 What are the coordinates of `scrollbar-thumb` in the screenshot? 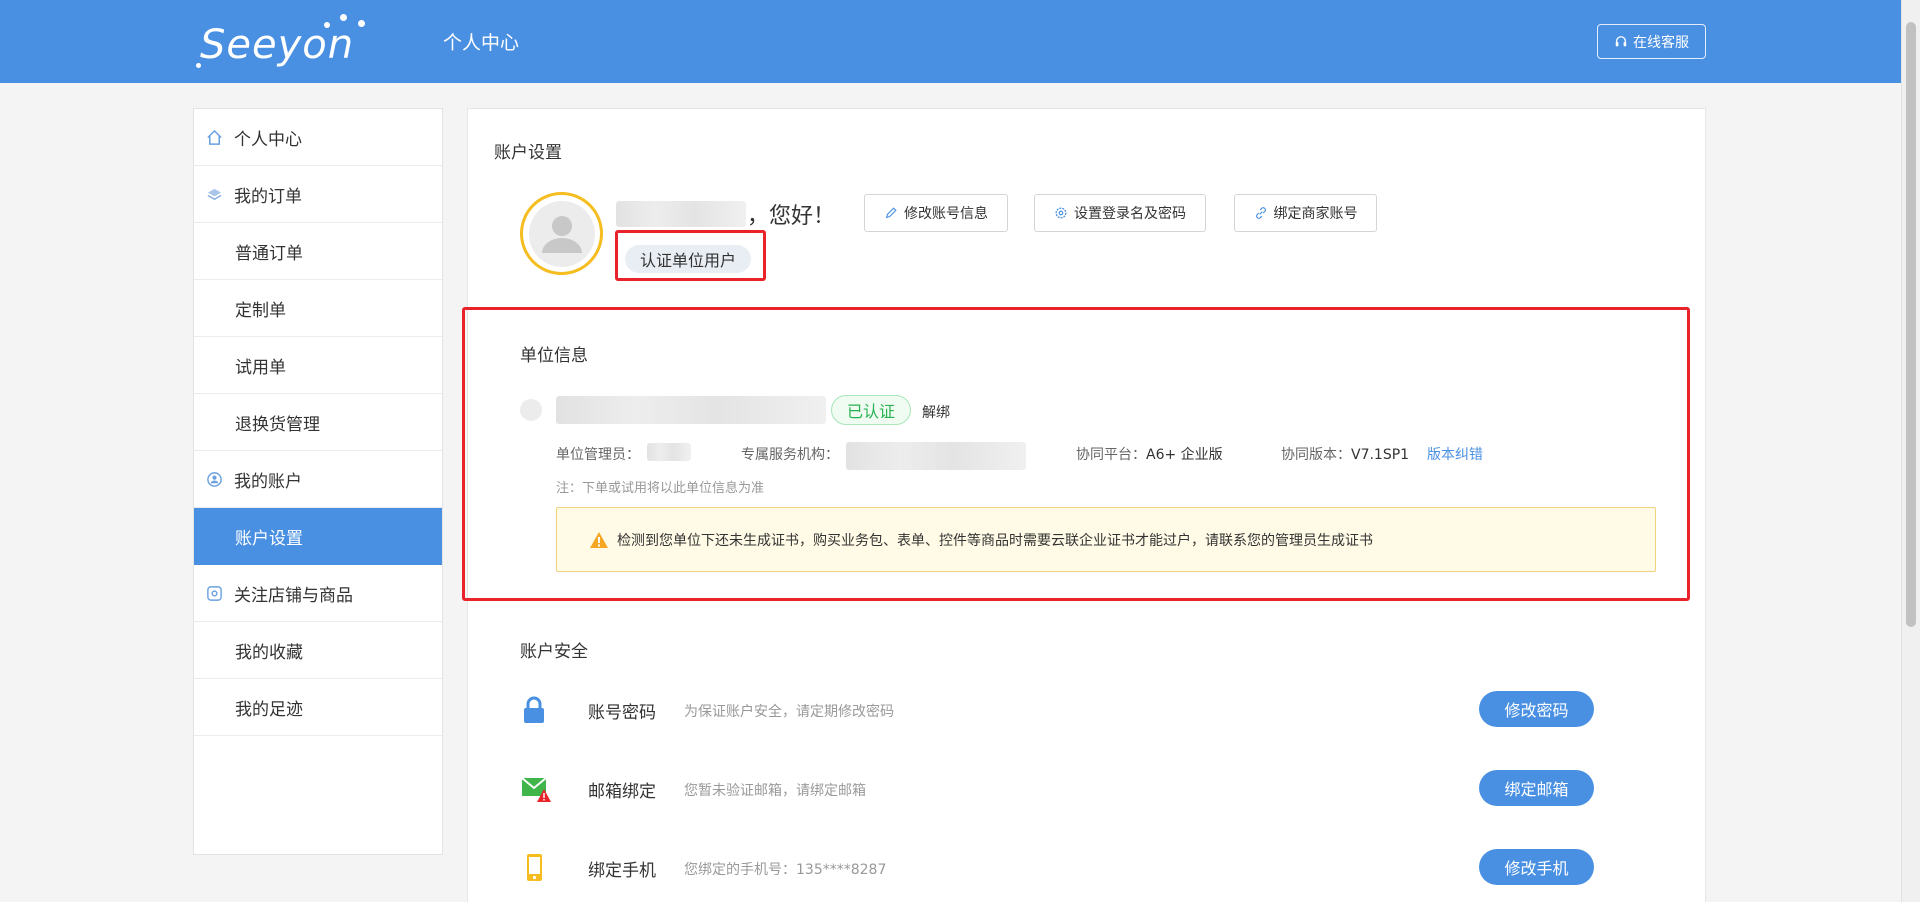 It's located at (1911, 324).